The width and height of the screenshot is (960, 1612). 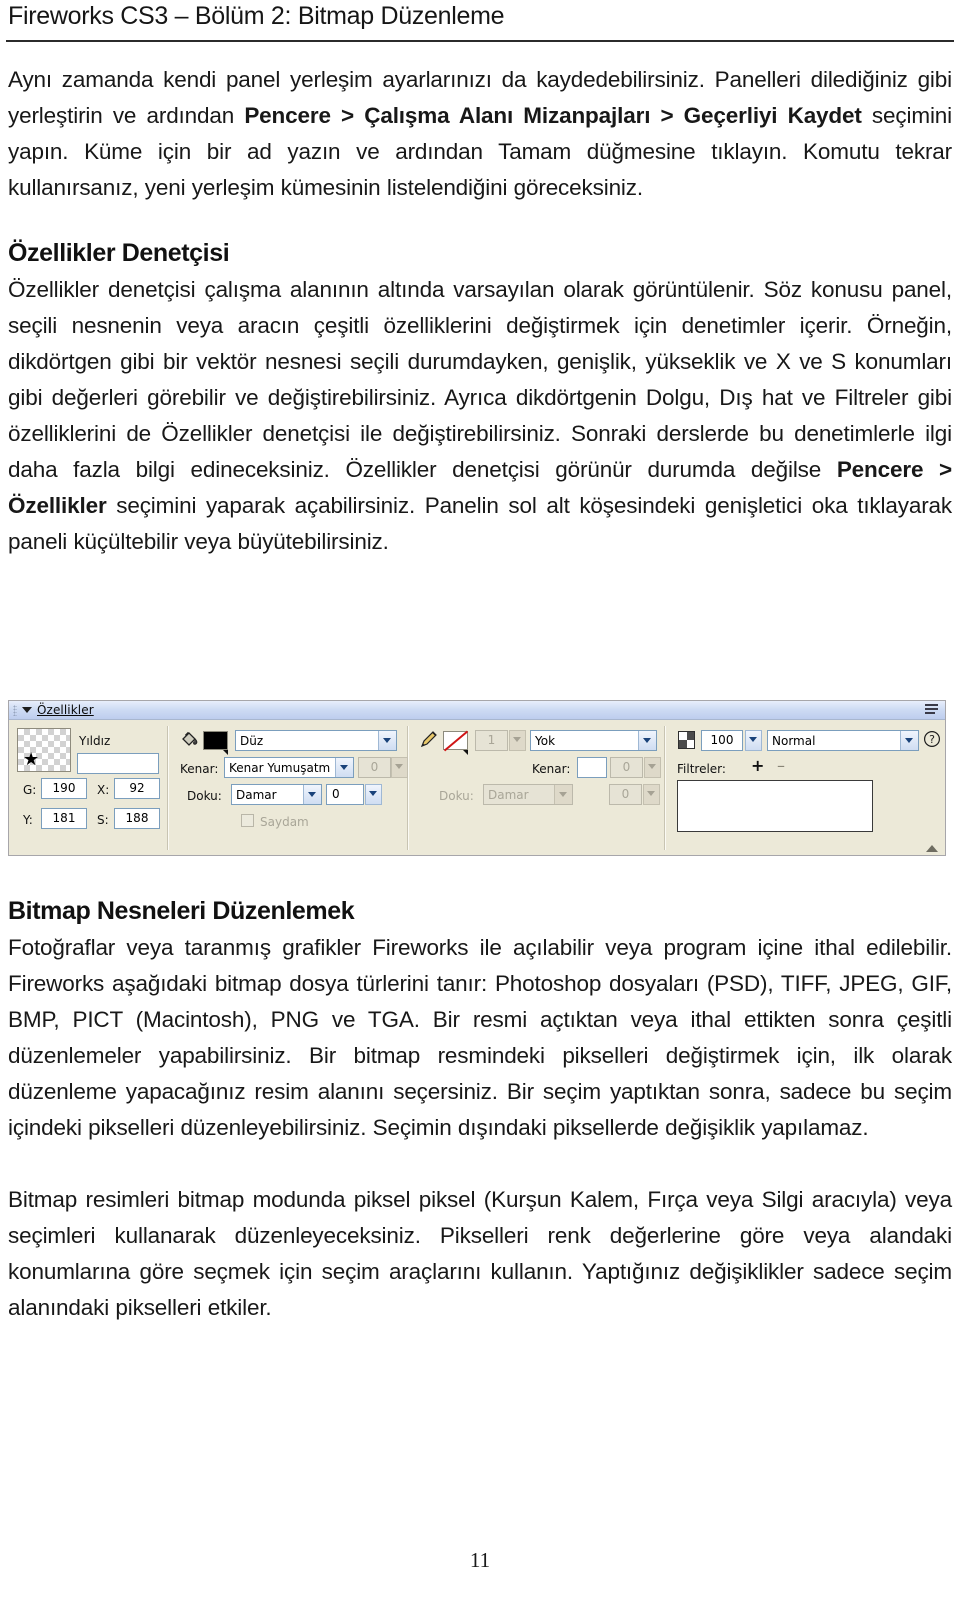 I want to click on no-color-slash-icon, so click(x=456, y=741).